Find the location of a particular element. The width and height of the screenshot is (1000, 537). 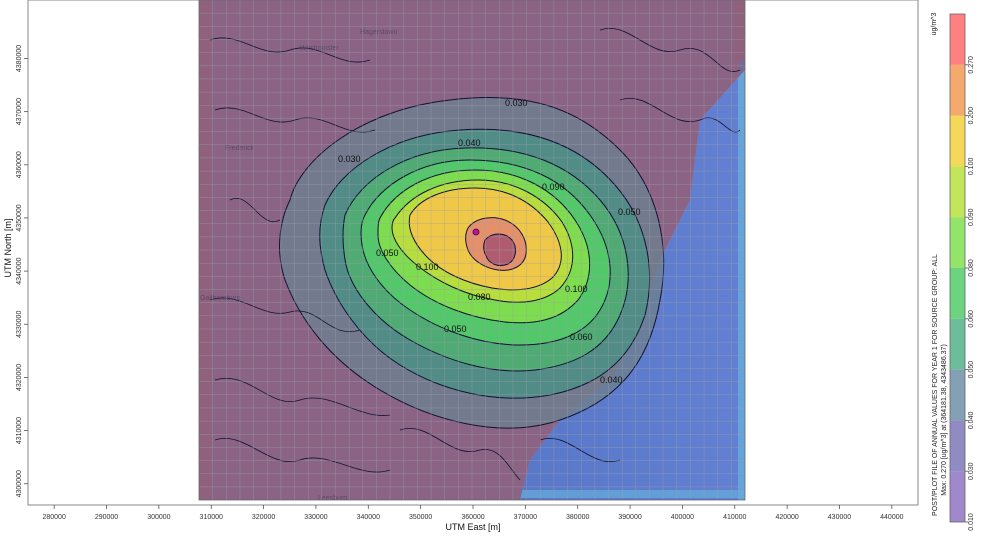

x-tick-label-11: 390000 is located at coordinates (629, 517).